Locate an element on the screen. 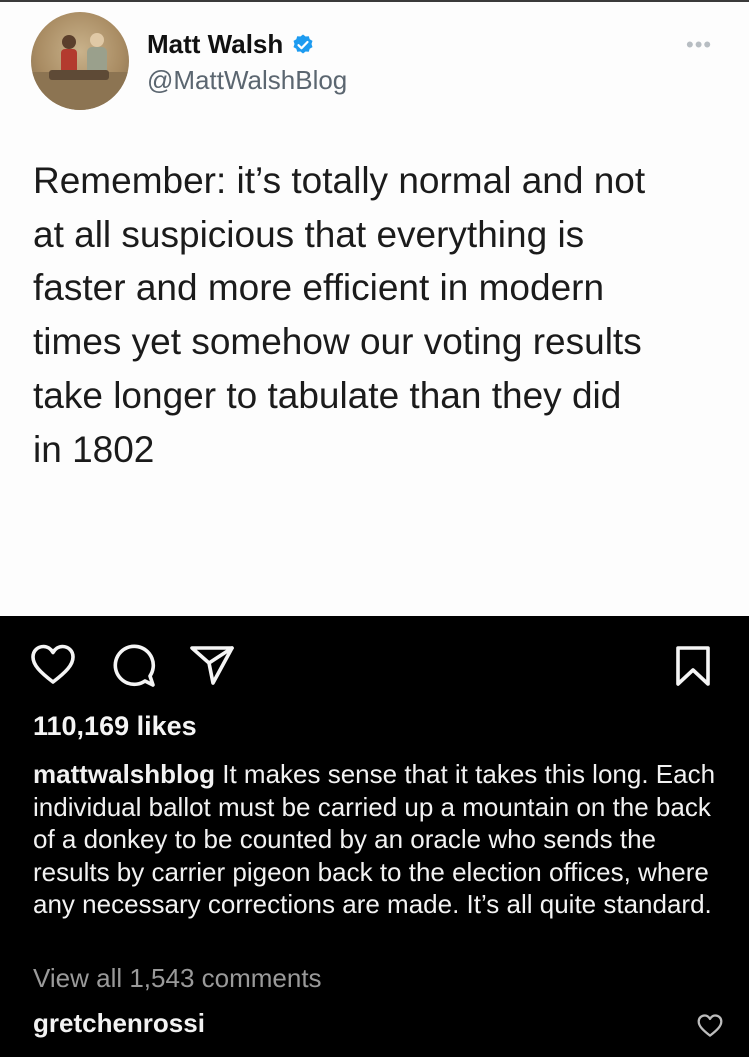 This screenshot has height=1057, width=749. avatar is located at coordinates (80, 61).